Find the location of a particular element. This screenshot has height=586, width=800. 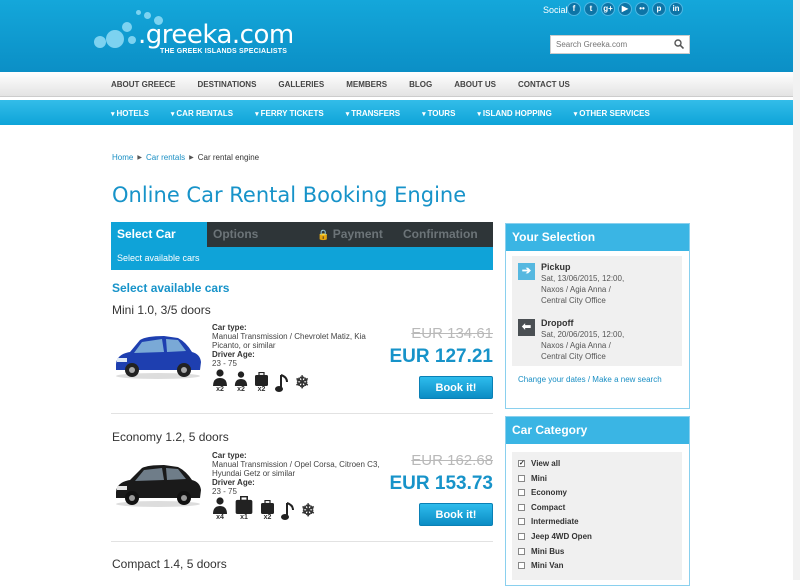

dropoff-line: Central City Office is located at coordinates (573, 356).